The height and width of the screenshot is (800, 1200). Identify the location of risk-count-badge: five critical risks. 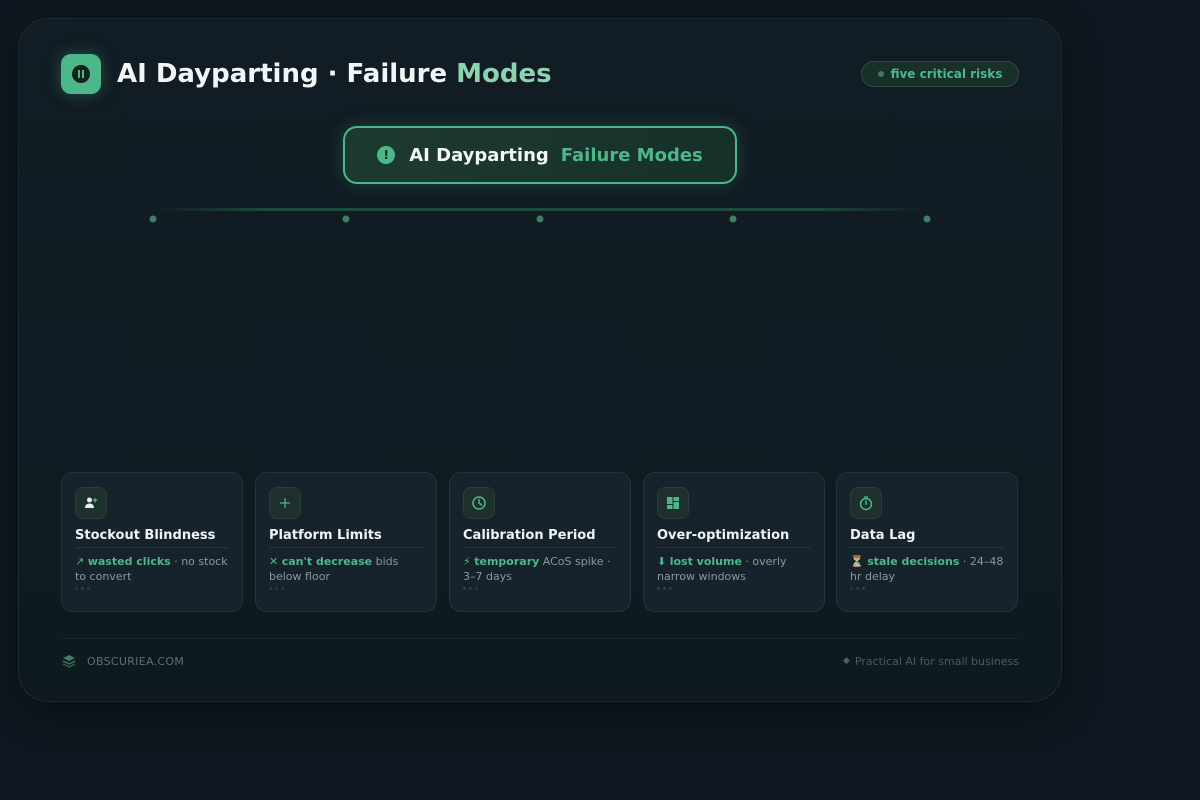
(940, 74).